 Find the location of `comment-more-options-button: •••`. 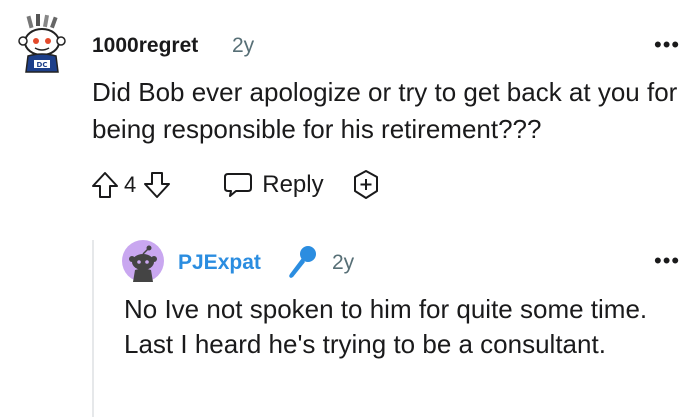

comment-more-options-button: ••• is located at coordinates (667, 45).